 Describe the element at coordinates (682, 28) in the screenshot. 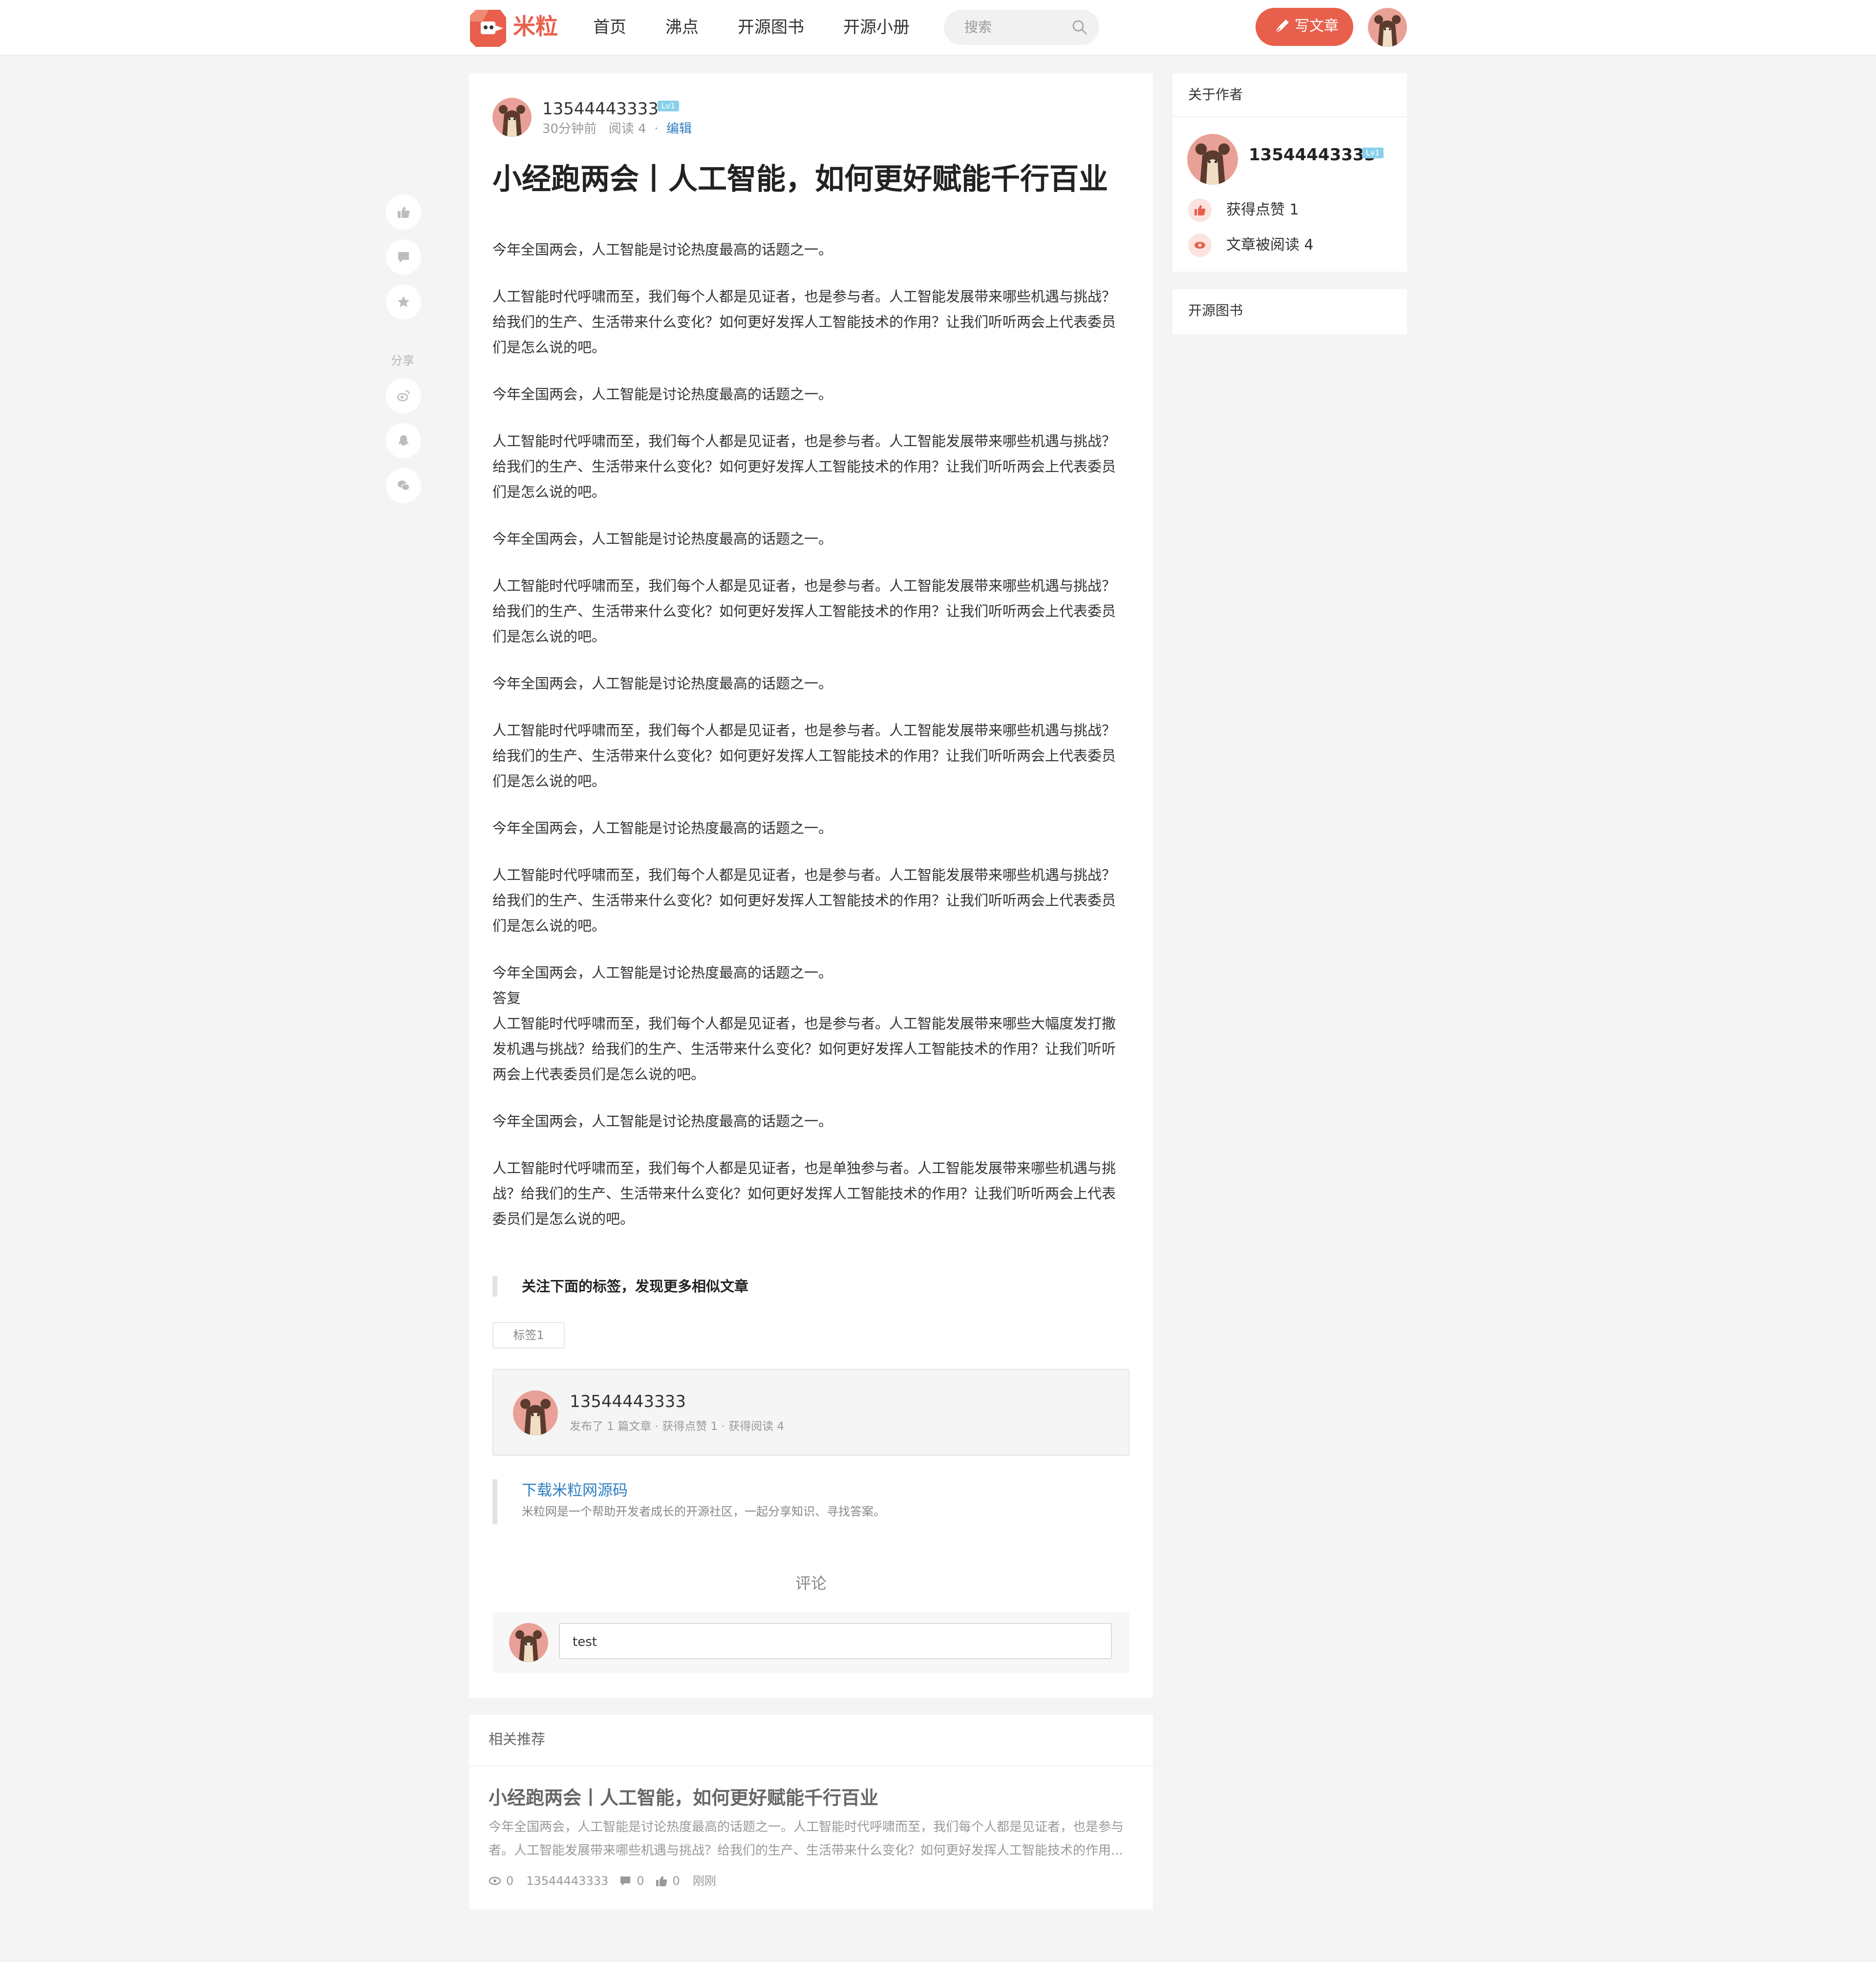

I see `nav-pins: 沸点` at that location.